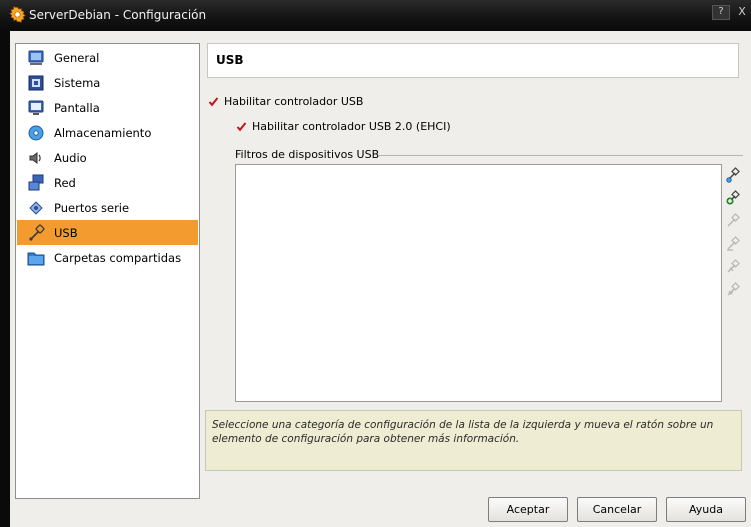 This screenshot has width=751, height=527. What do you see at coordinates (107, 57) in the screenshot?
I see `sidebar-item-general: General` at bounding box center [107, 57].